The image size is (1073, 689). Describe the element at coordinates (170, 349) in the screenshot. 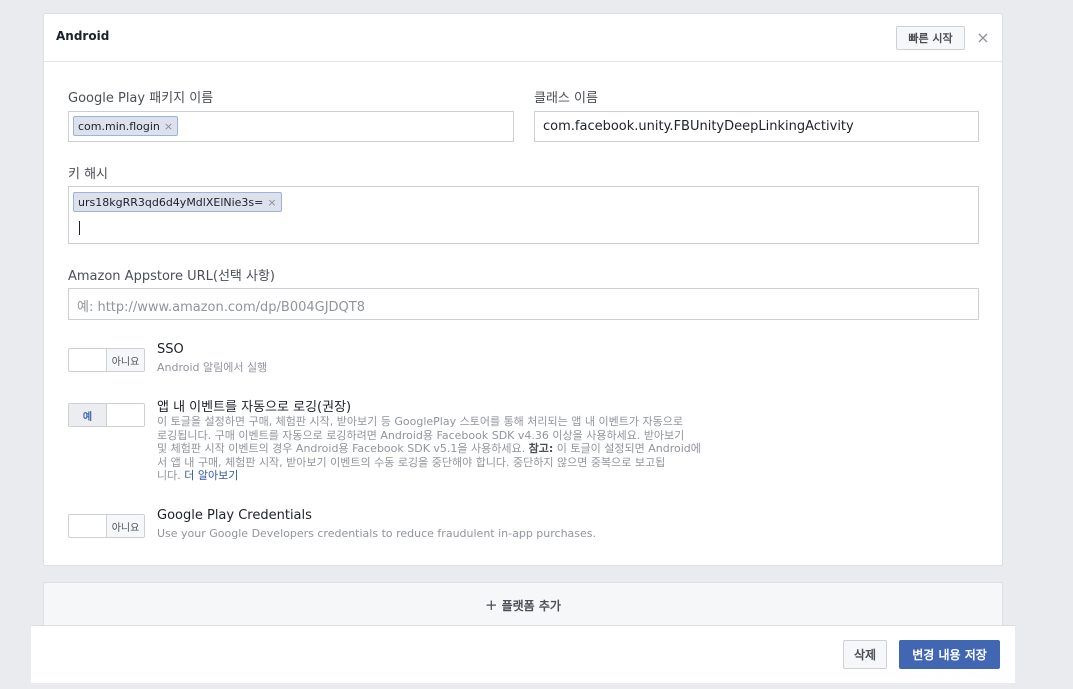

I see `sso-title: SSO` at that location.